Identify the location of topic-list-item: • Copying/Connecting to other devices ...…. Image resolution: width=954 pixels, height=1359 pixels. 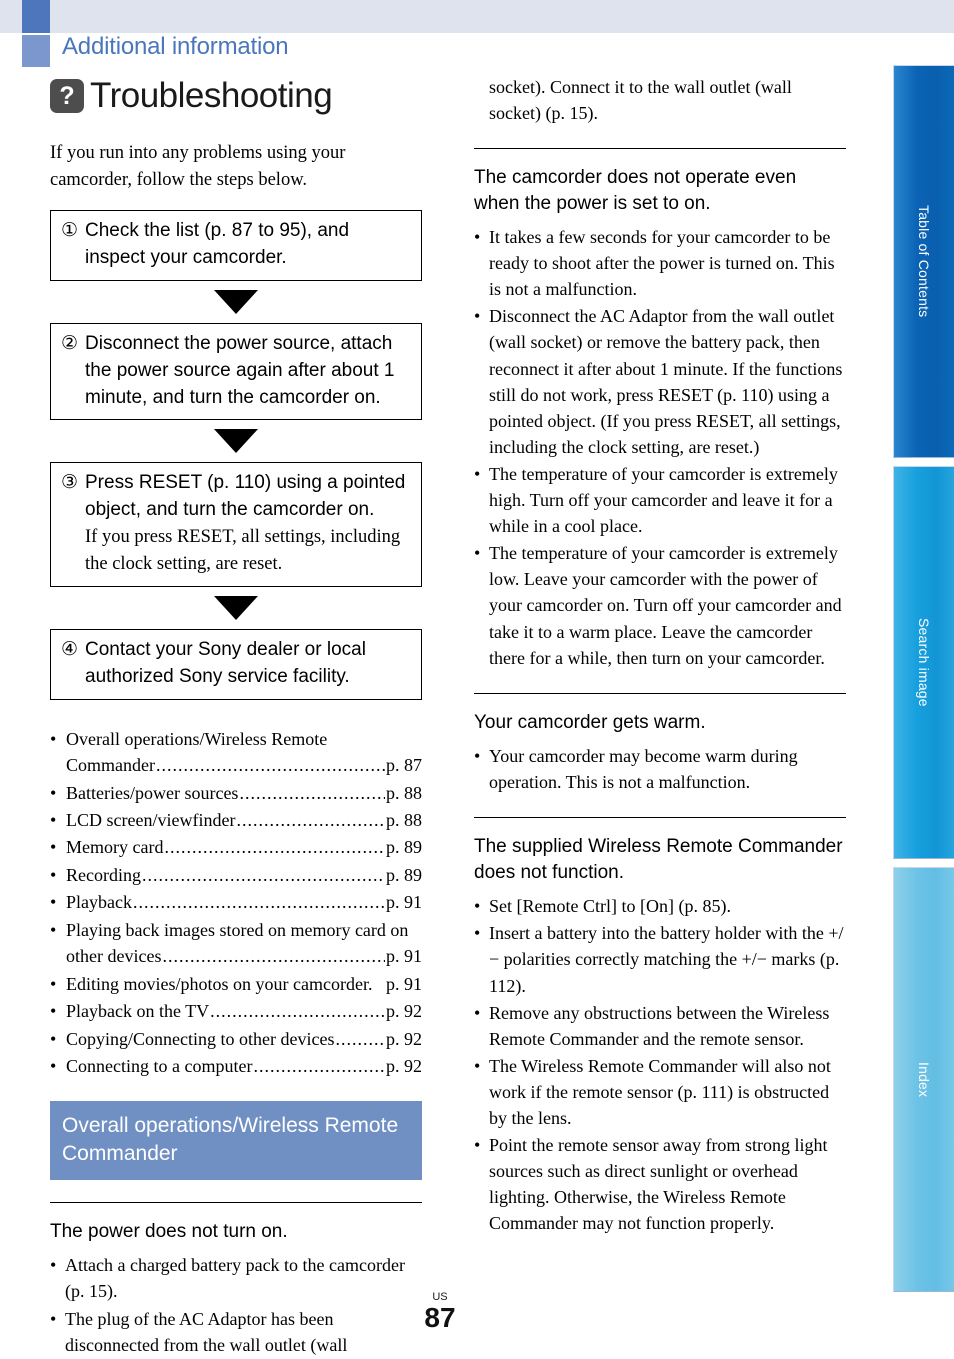
(236, 1039).